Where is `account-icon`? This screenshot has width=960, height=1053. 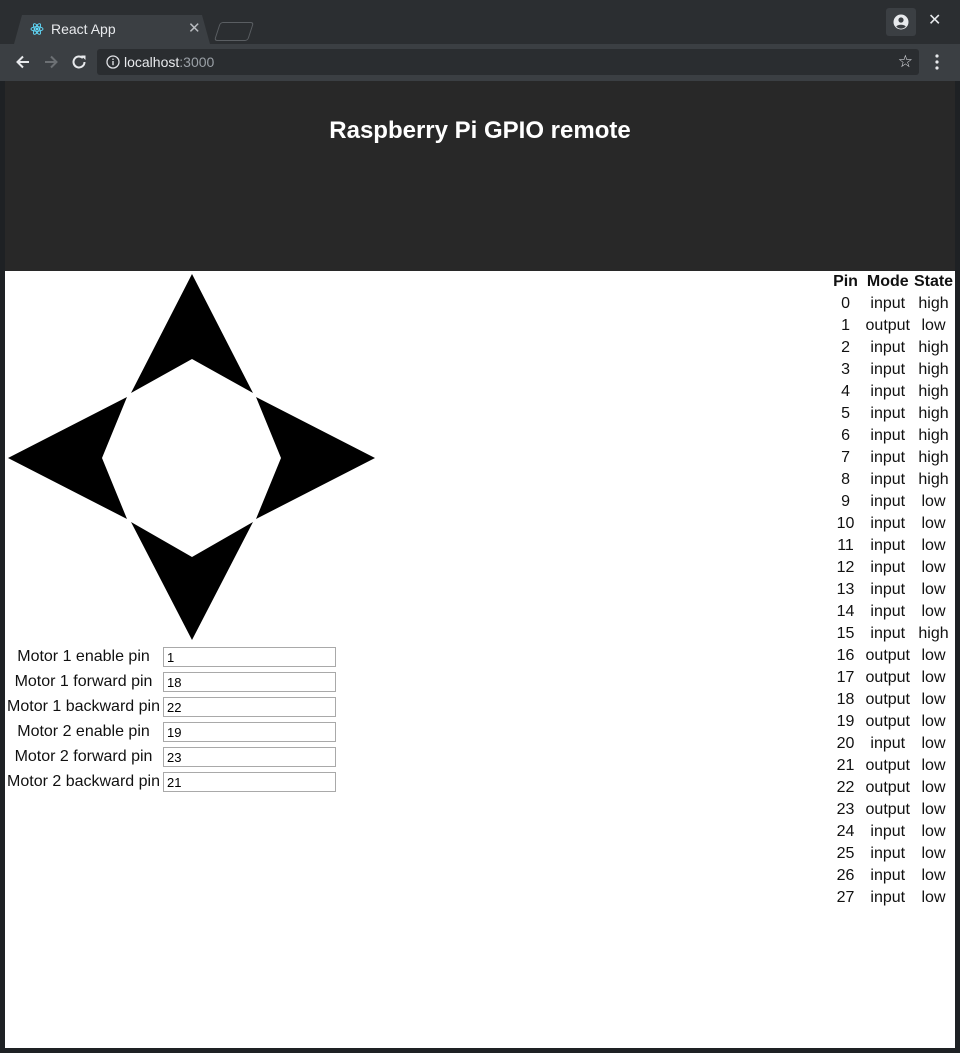 account-icon is located at coordinates (901, 22).